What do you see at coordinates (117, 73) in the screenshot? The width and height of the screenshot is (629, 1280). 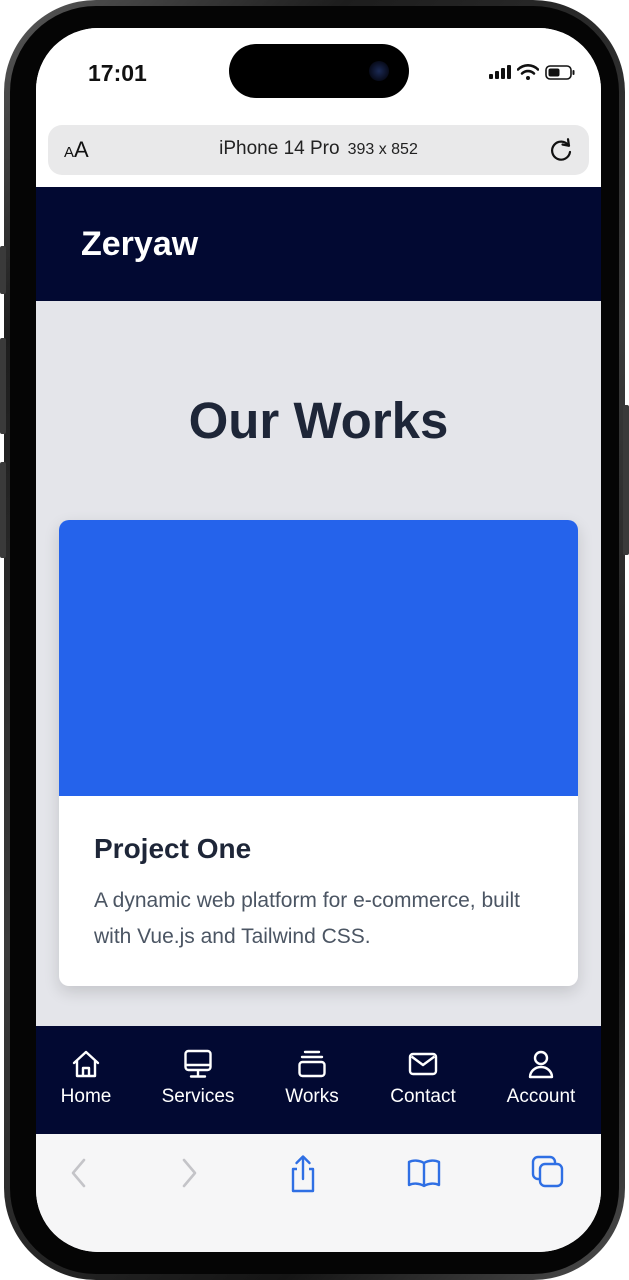 I see `status-time: 17:01` at bounding box center [117, 73].